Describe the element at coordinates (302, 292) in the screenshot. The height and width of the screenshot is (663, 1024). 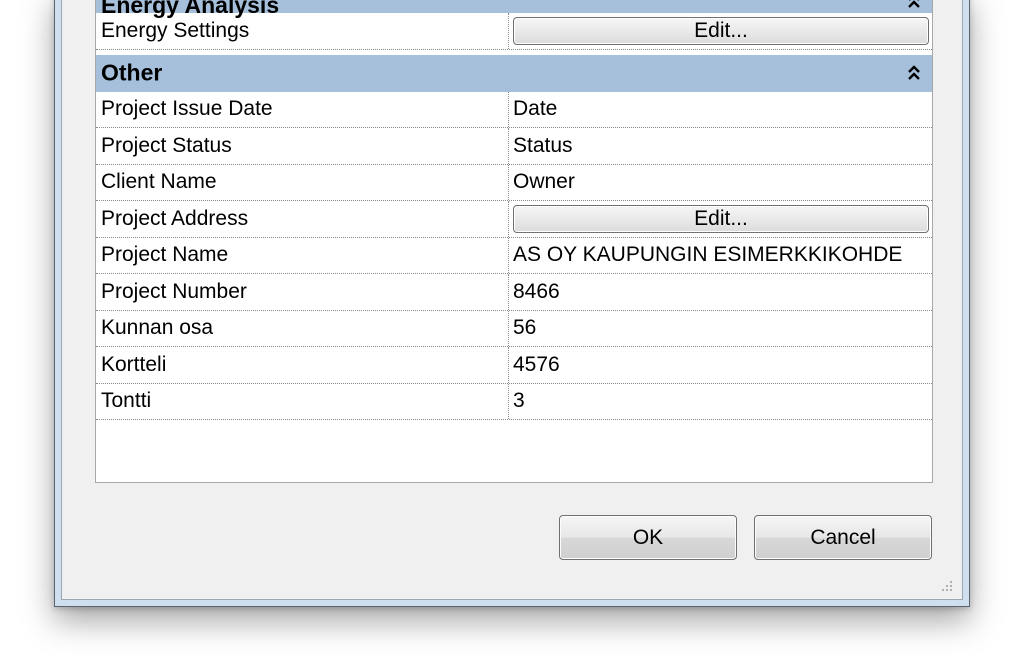
I see `property-label: Project Number` at that location.